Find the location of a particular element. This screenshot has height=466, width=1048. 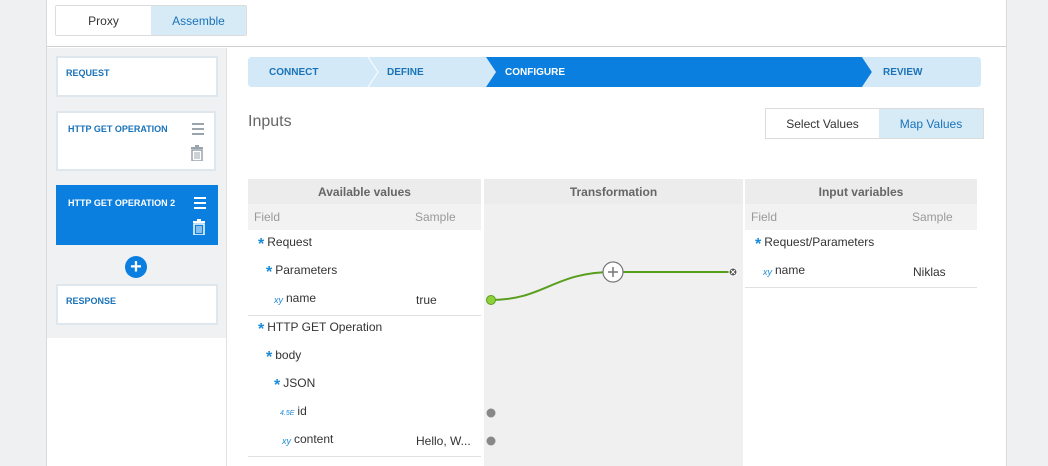

available-values-header: Available values is located at coordinates (364, 191).